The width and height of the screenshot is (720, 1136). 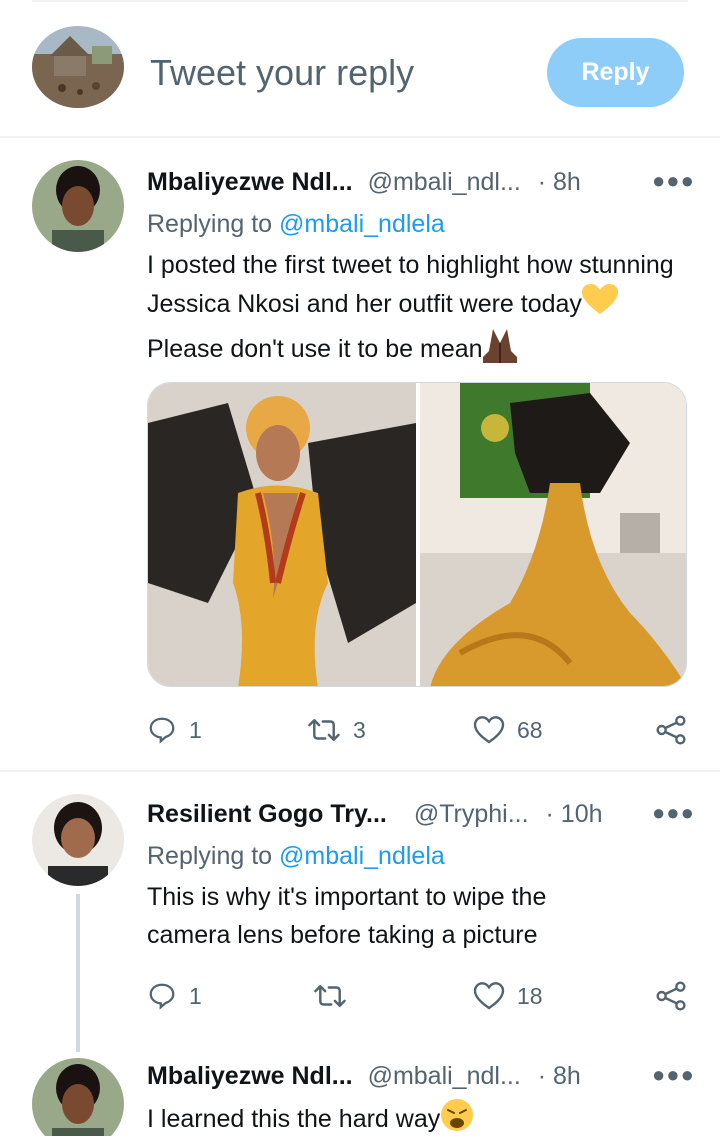 I want to click on reply-composer: Tweet your reply Reply, so click(x=360, y=69).